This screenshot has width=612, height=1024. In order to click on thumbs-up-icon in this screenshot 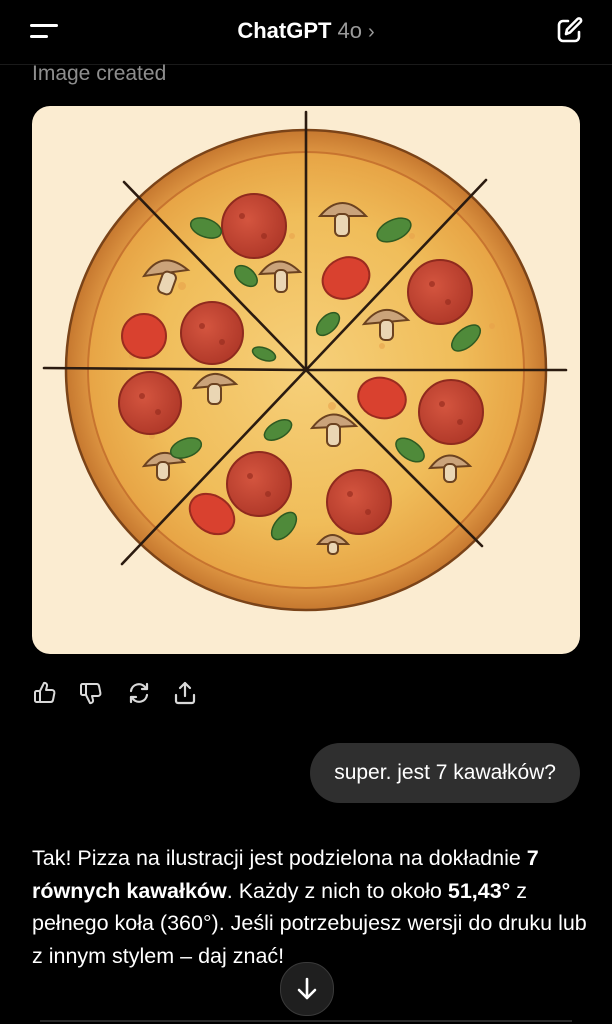, I will do `click(45, 693)`.